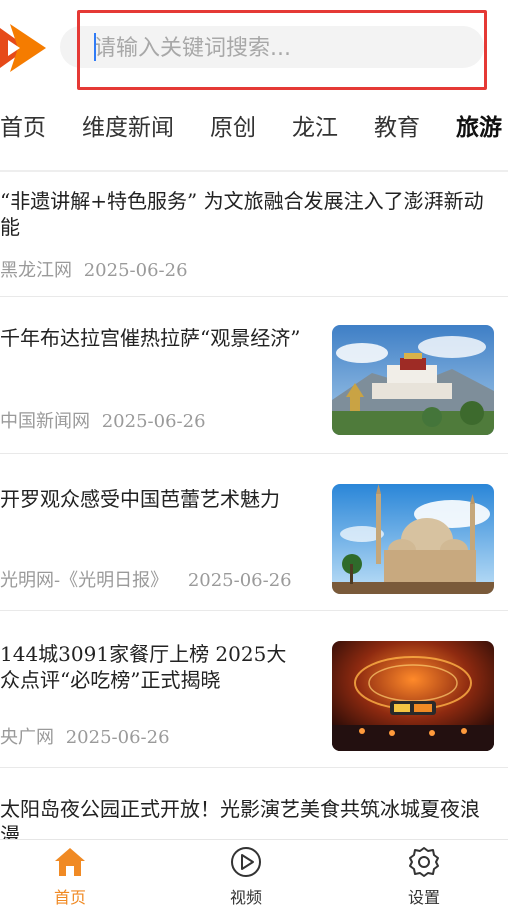 The width and height of the screenshot is (508, 910). I want to click on tab-longjiang: 龙江, so click(315, 125).